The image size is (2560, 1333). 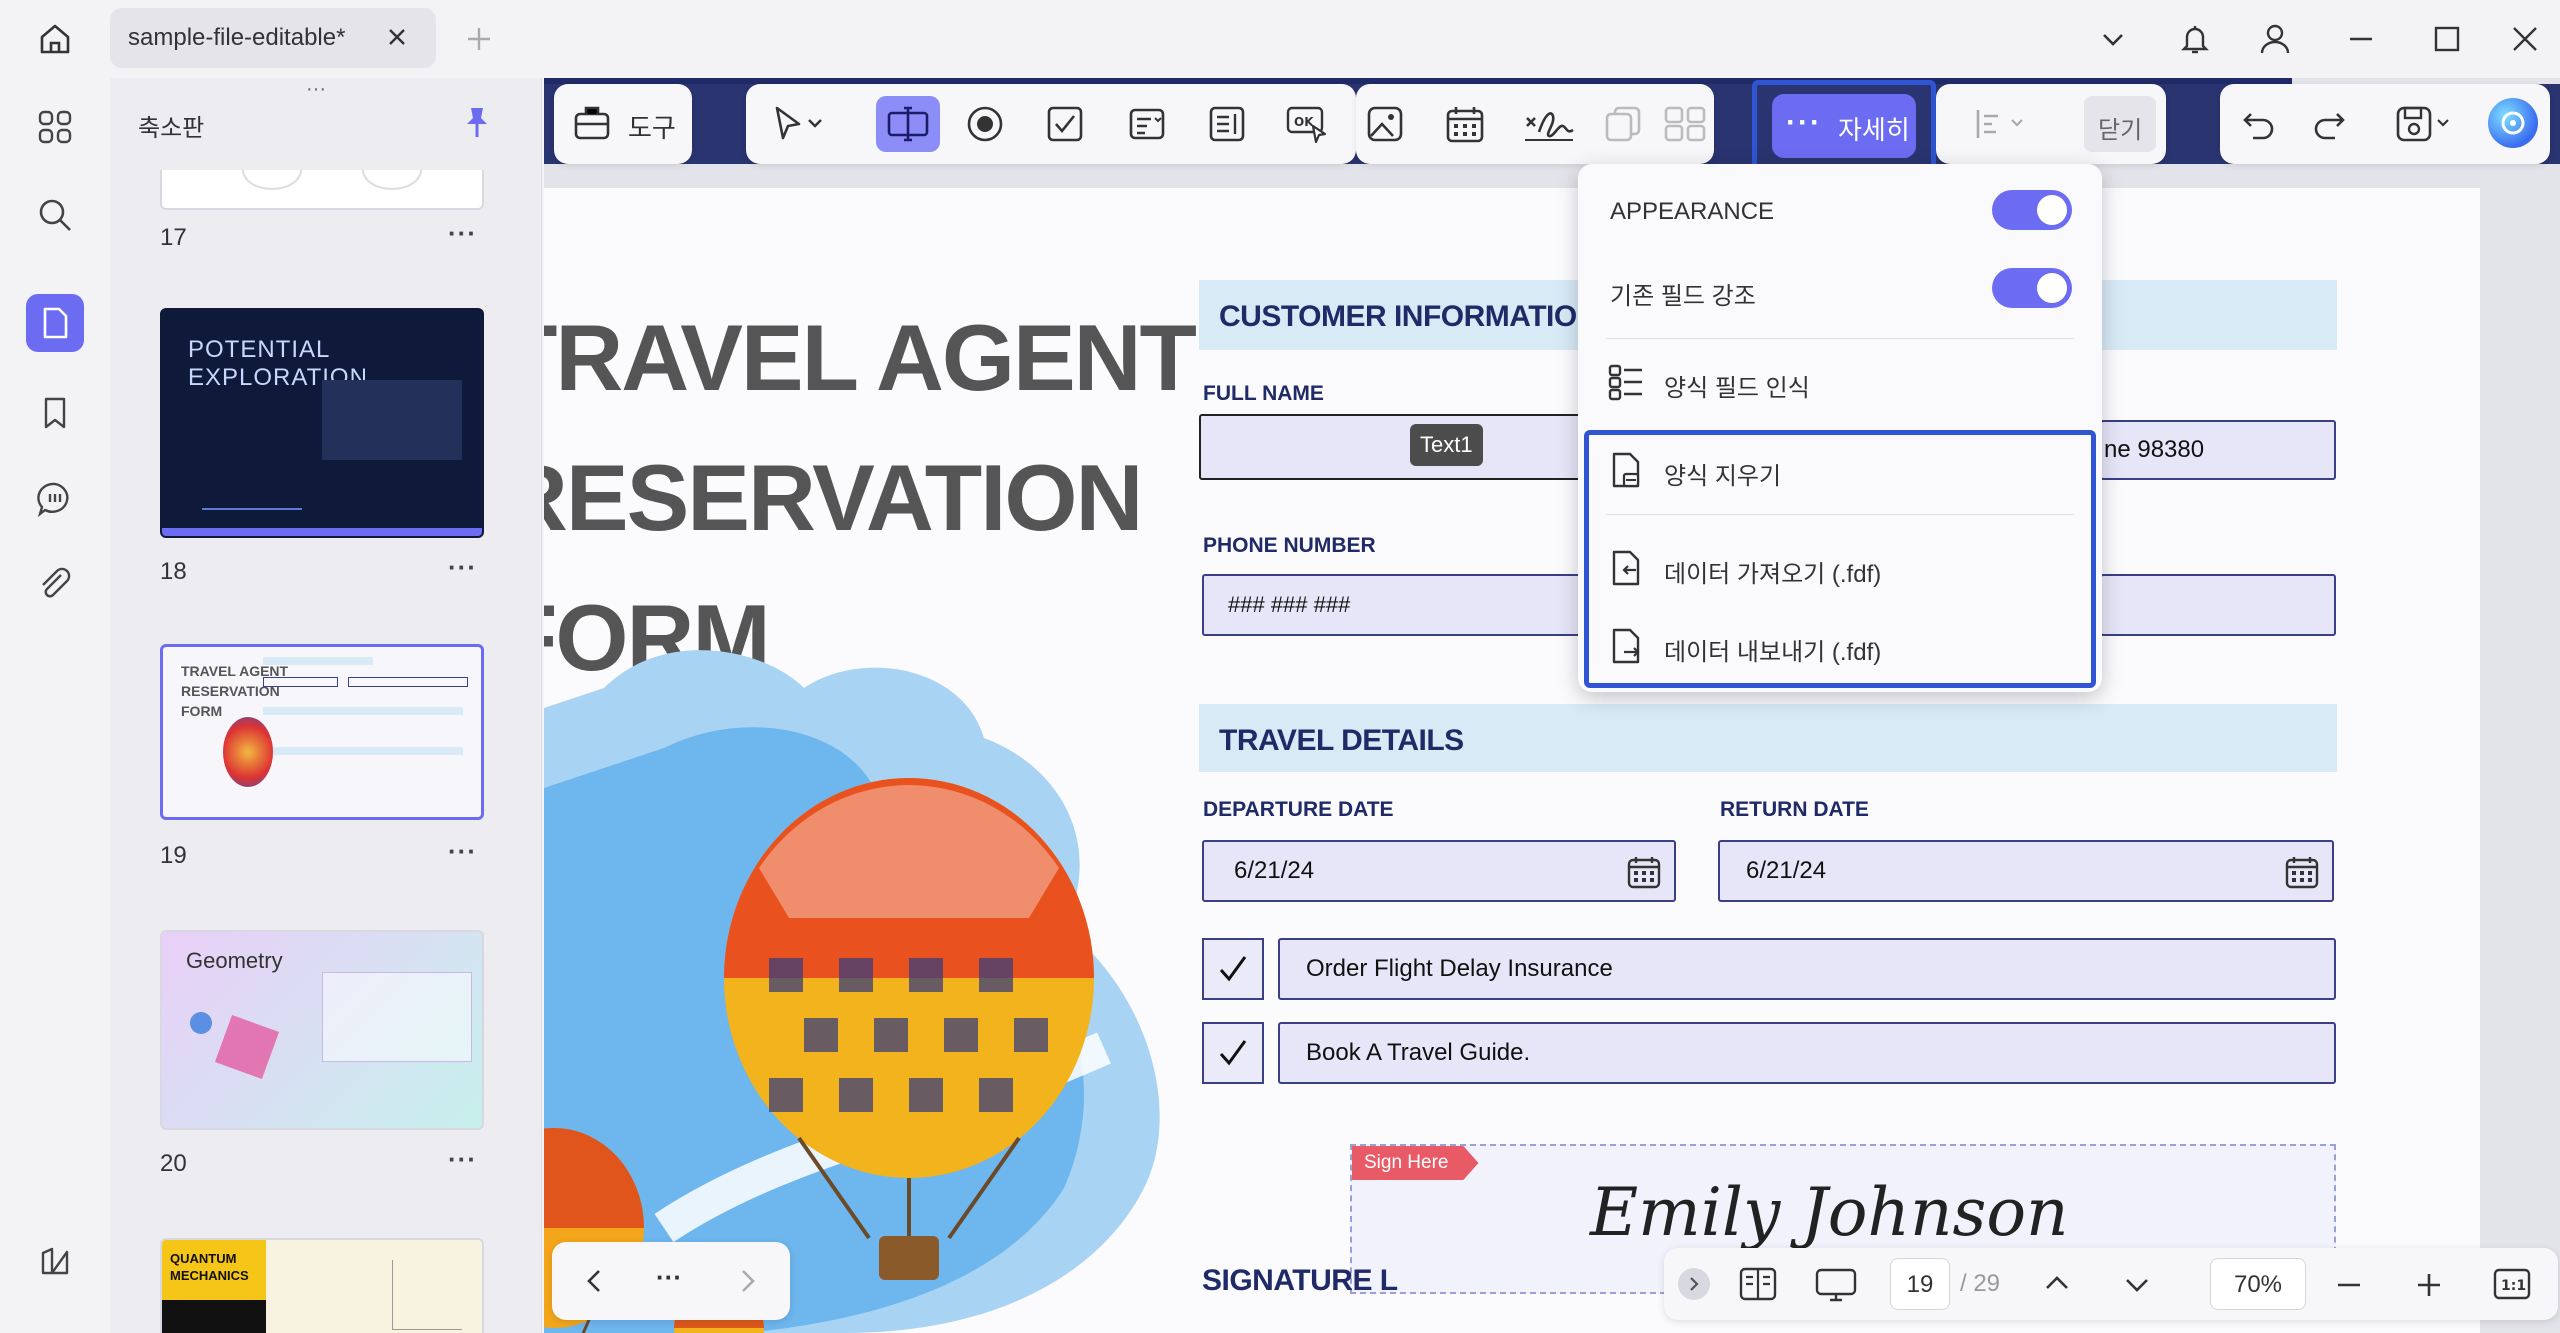 I want to click on close-window-icon, so click(x=2525, y=39).